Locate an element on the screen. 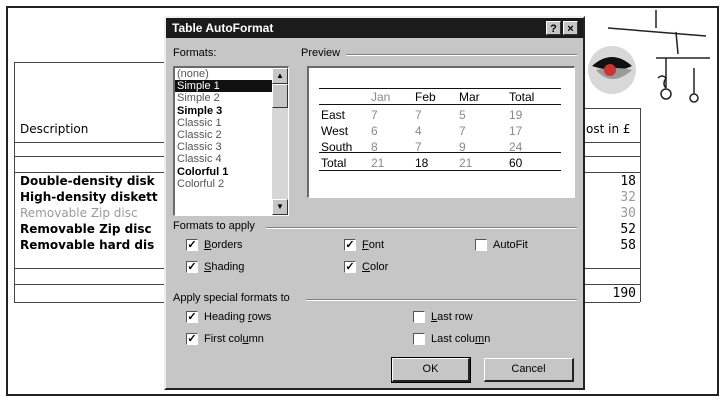 This screenshot has height=404, width=727. doc-row-description: Removable hard dis is located at coordinates (87, 245).